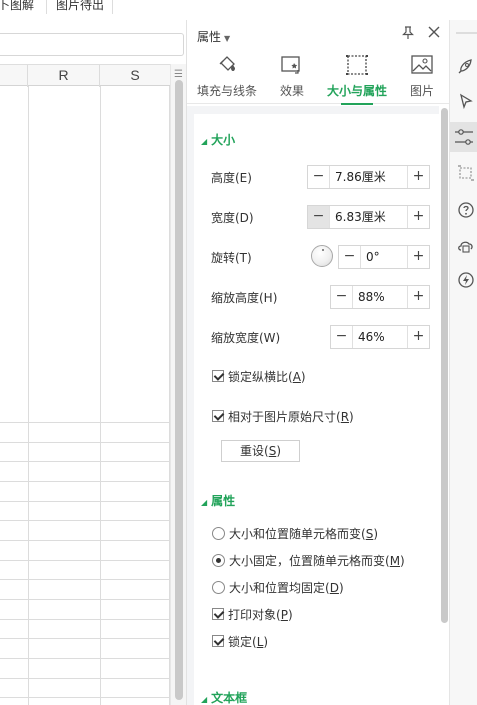 The image size is (477, 705). What do you see at coordinates (267, 376) in the screenshot?
I see `lock-aspect-label: 锁定纵横比(A)` at bounding box center [267, 376].